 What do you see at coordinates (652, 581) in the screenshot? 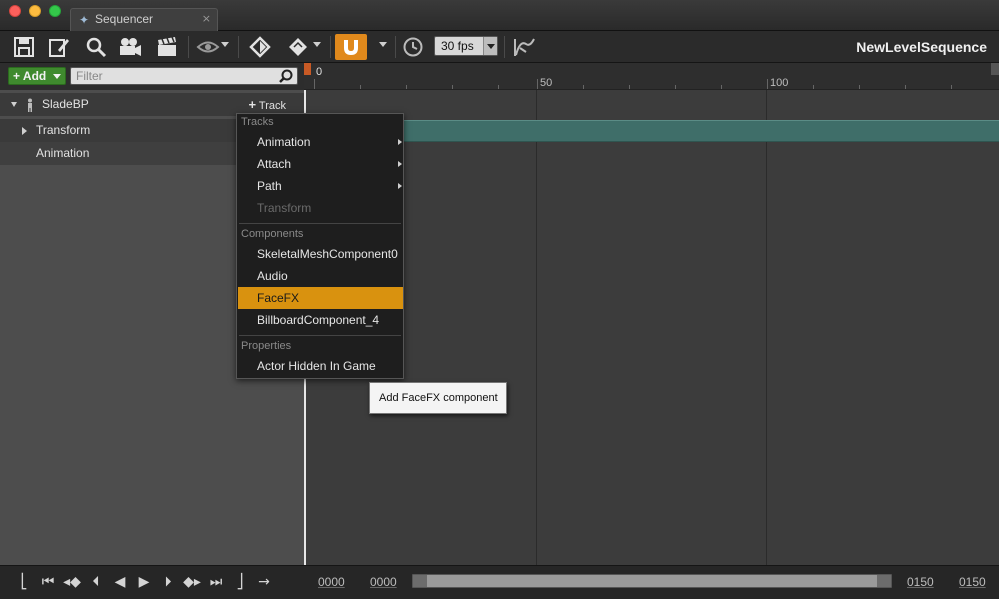
I see `range-scrollbar` at bounding box center [652, 581].